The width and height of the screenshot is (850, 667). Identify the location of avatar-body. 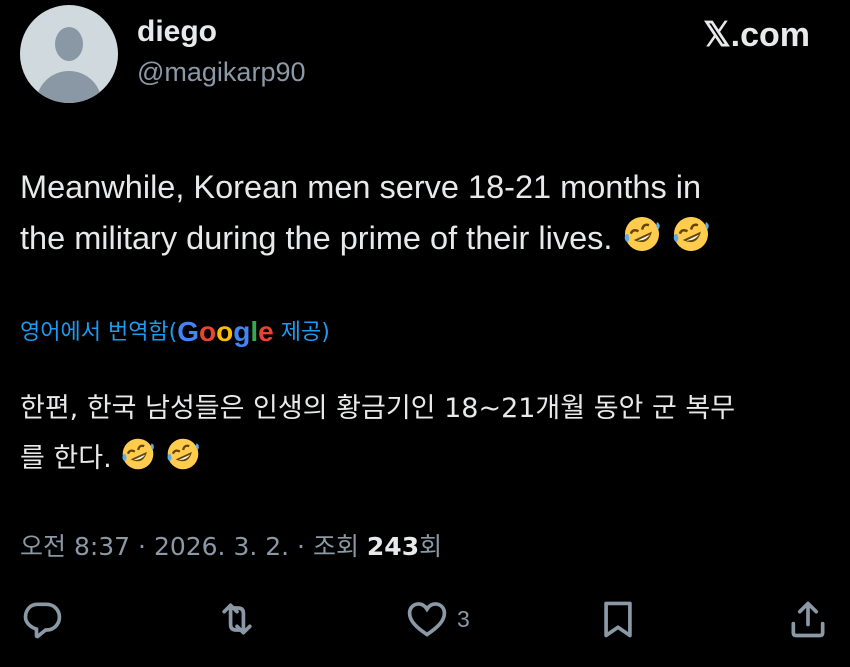
(69, 87).